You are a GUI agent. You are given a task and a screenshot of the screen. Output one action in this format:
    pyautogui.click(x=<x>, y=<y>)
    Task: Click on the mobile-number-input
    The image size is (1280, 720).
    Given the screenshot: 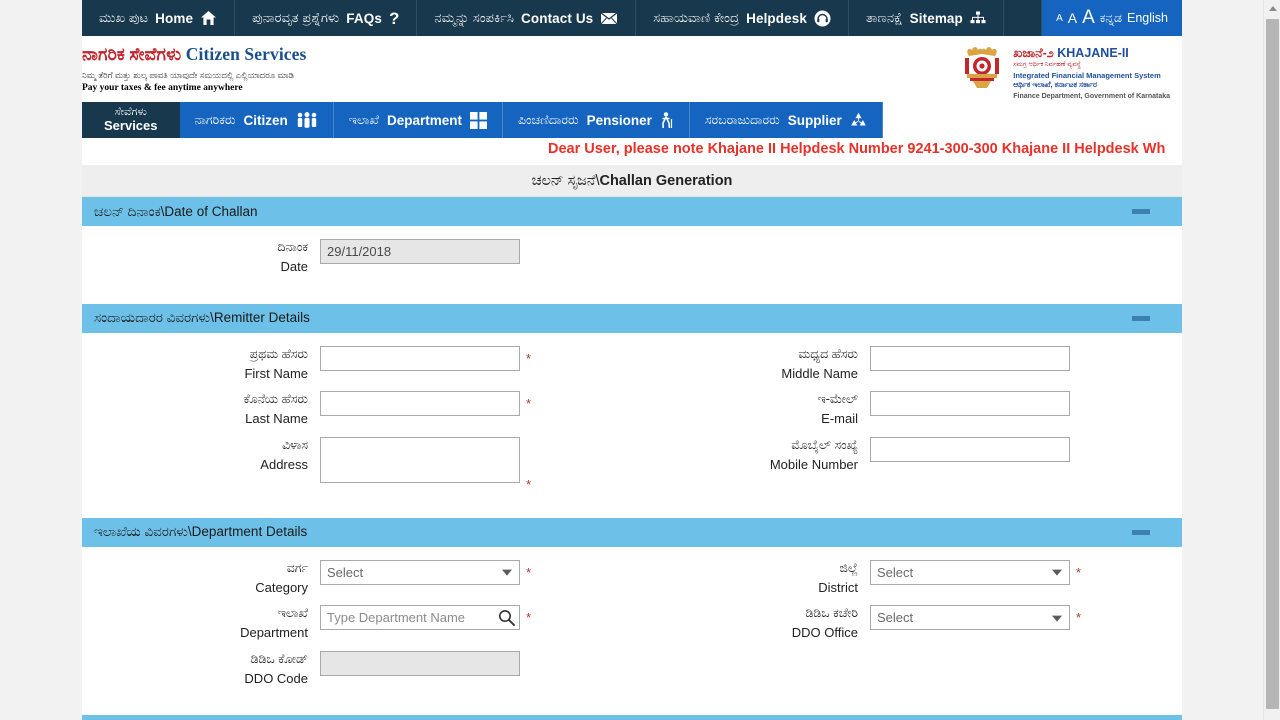 What is the action you would take?
    pyautogui.click(x=970, y=449)
    